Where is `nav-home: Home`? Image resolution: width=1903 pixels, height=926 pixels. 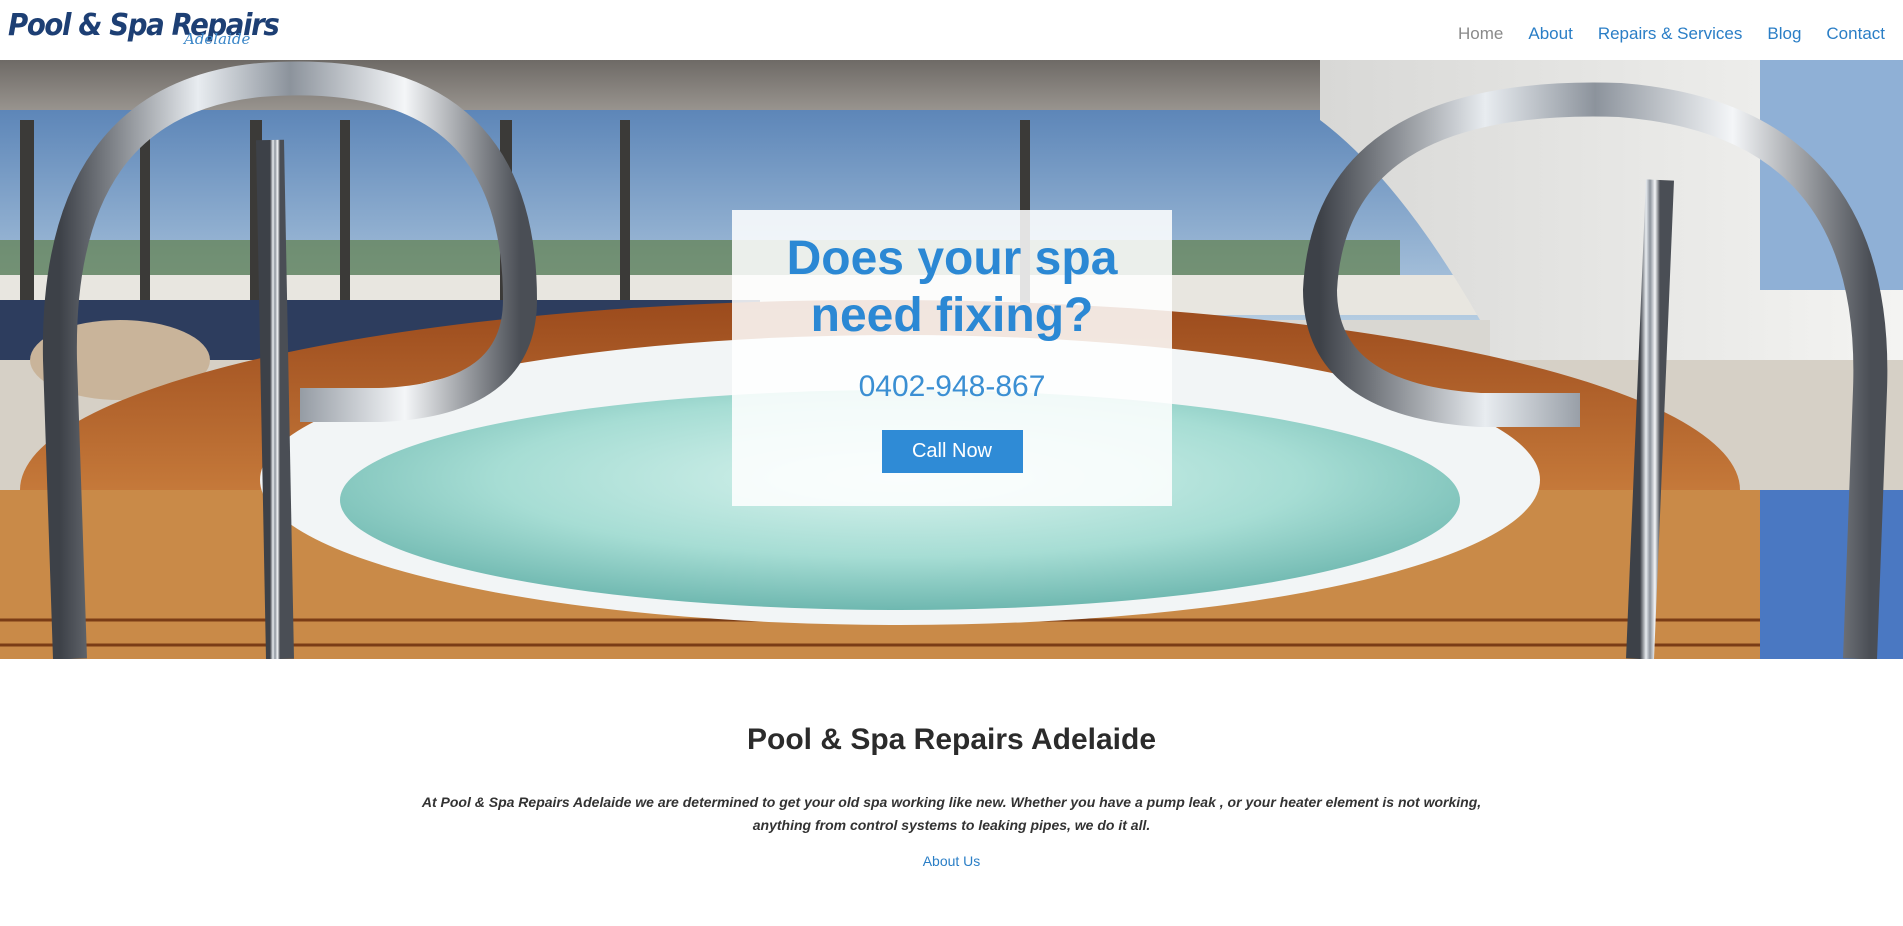 nav-home: Home is located at coordinates (1480, 34).